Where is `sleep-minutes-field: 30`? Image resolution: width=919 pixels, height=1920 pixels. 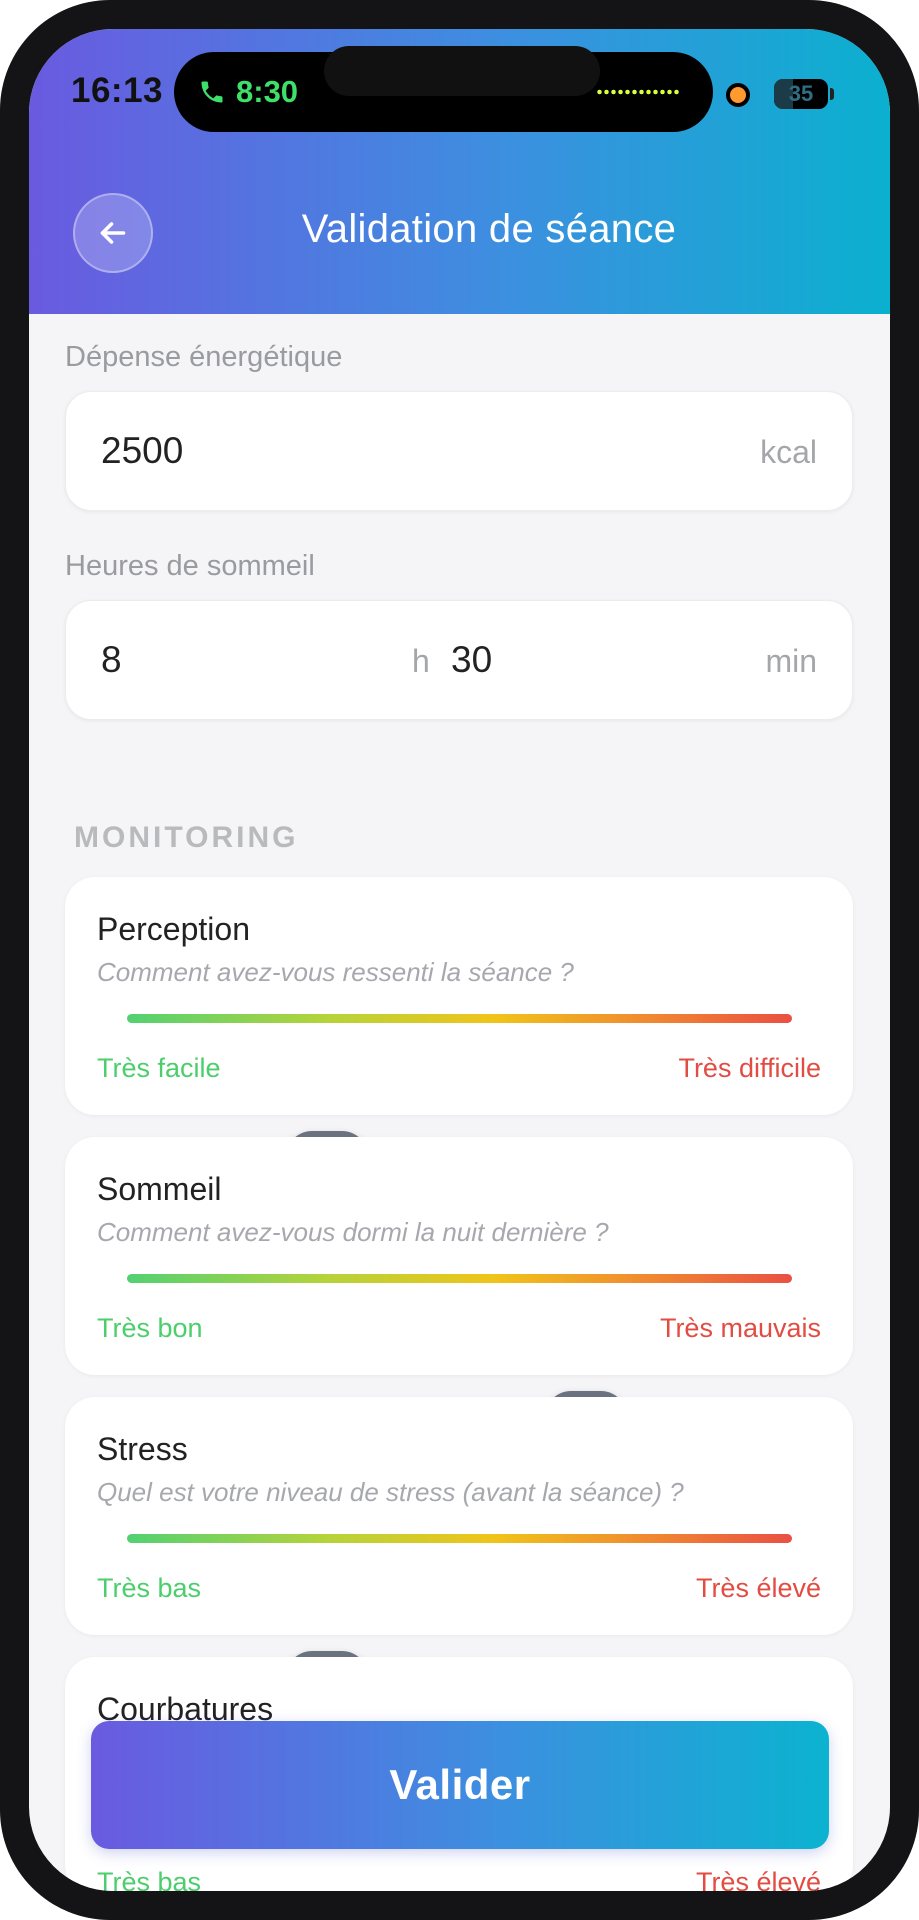 sleep-minutes-field: 30 is located at coordinates (471, 660).